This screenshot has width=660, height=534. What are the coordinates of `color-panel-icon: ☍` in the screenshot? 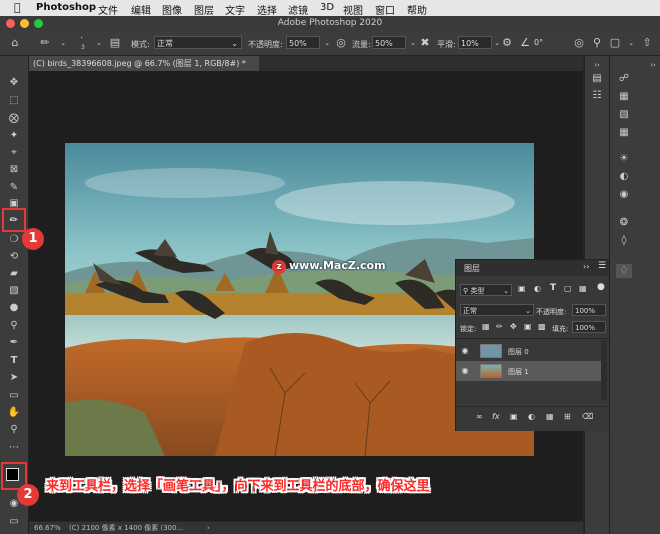 It's located at (624, 79).